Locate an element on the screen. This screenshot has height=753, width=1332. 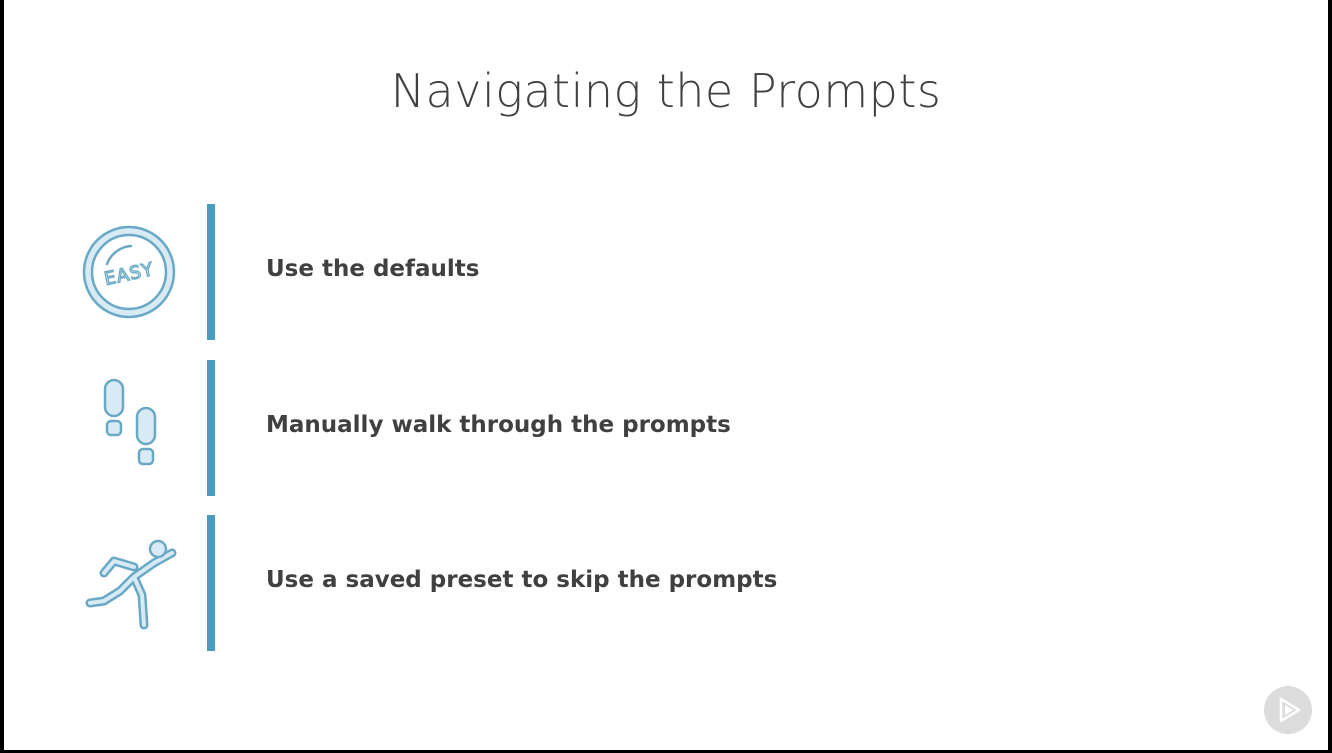
running-person-icon is located at coordinates (129, 583).